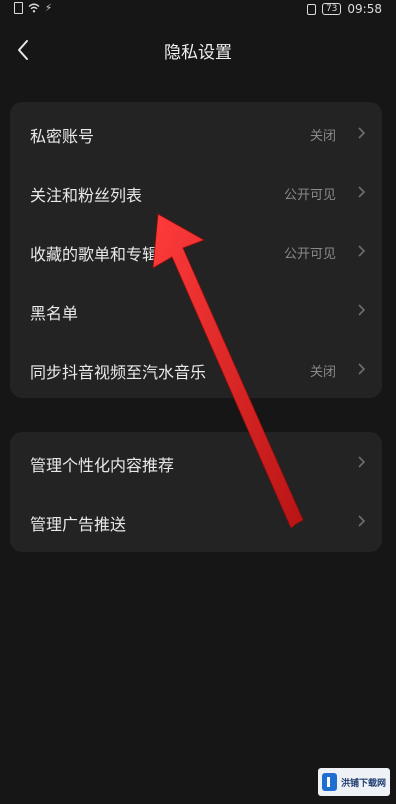  I want to click on recommendation-settings-group: 管理个性化内容推荐 管理广告推送, so click(196, 492).